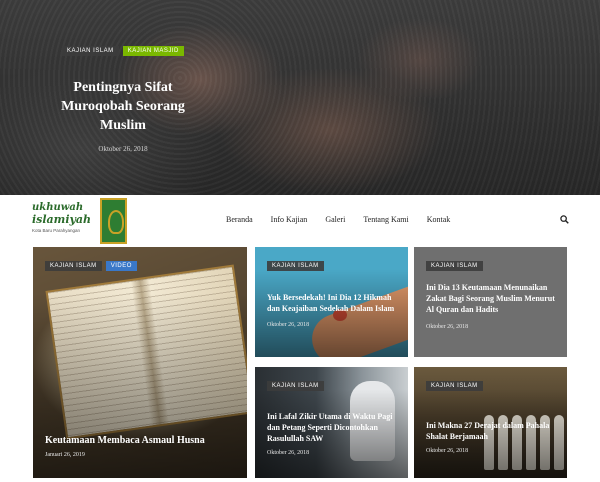 This screenshot has width=600, height=482. I want to click on category-badge: VIDEO, so click(121, 266).